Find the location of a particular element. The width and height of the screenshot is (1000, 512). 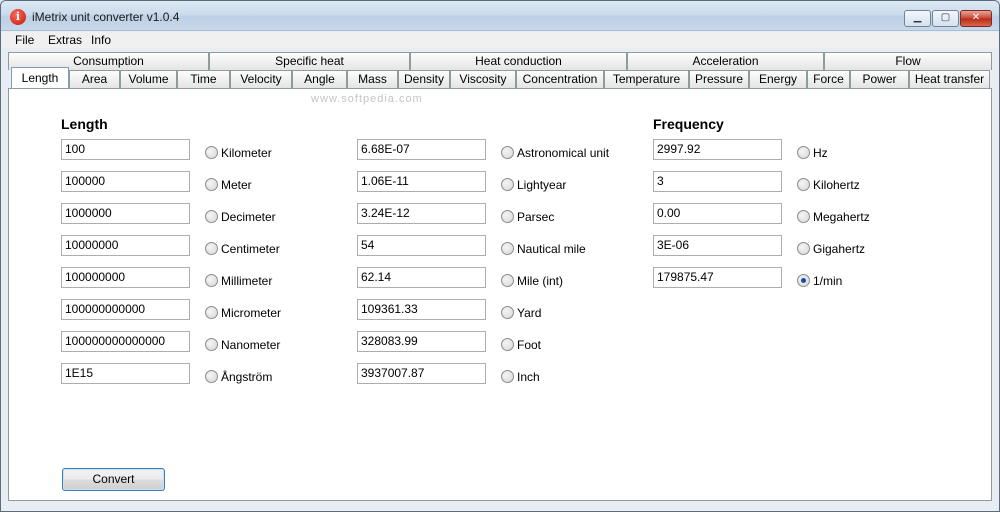

astronomical-unit-label: Astronomical unit is located at coordinates (563, 153).